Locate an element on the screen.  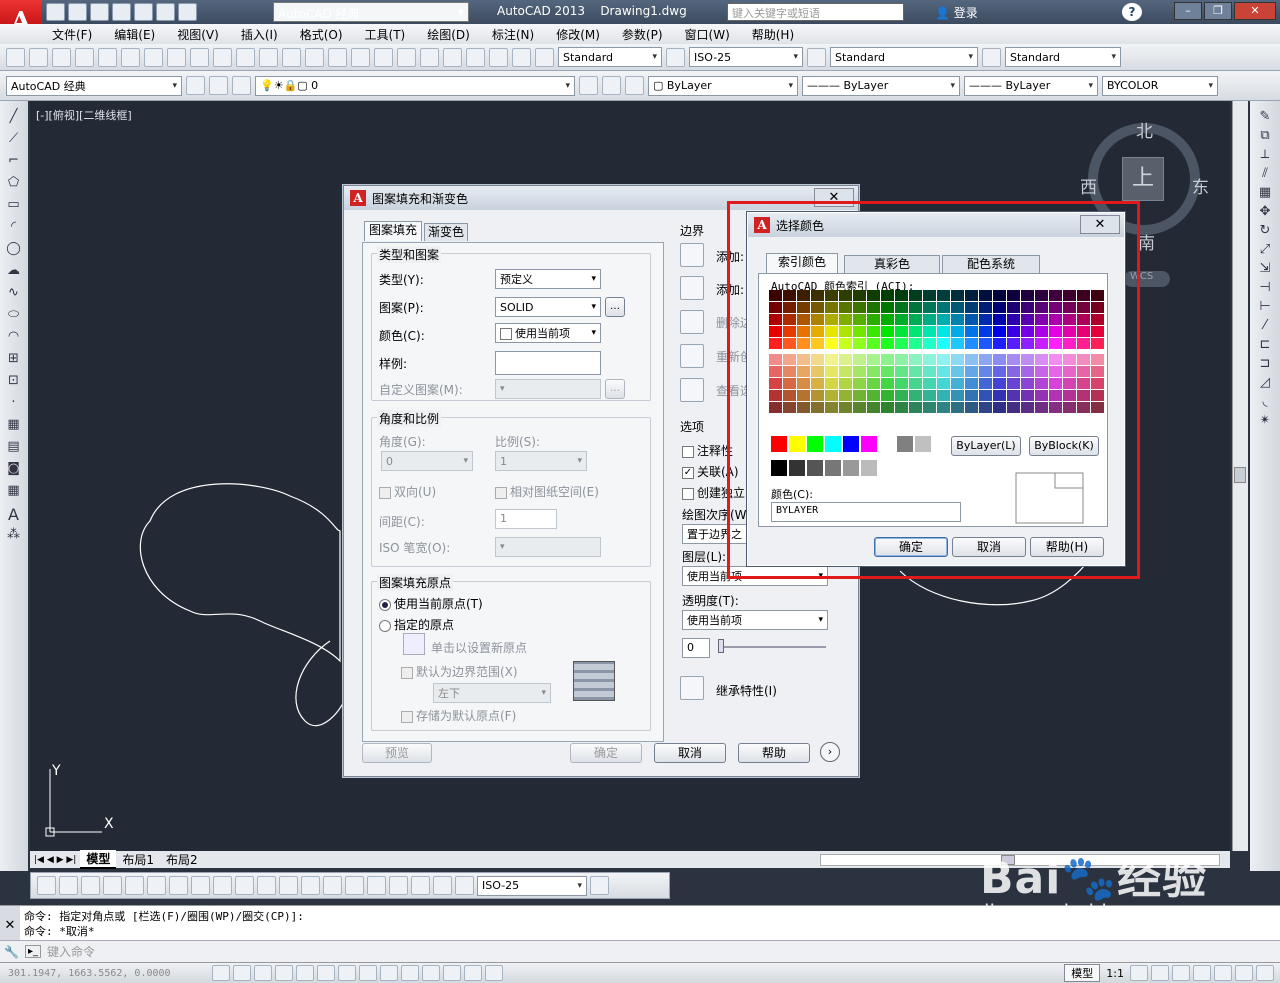
help-icon: ? is located at coordinates (1132, 12).